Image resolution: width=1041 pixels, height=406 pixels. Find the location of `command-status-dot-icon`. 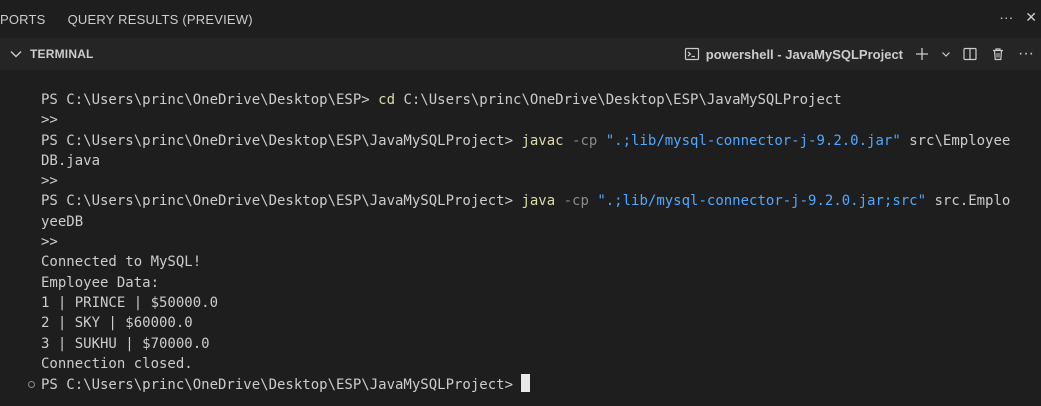

command-status-dot-icon is located at coordinates (31, 385).